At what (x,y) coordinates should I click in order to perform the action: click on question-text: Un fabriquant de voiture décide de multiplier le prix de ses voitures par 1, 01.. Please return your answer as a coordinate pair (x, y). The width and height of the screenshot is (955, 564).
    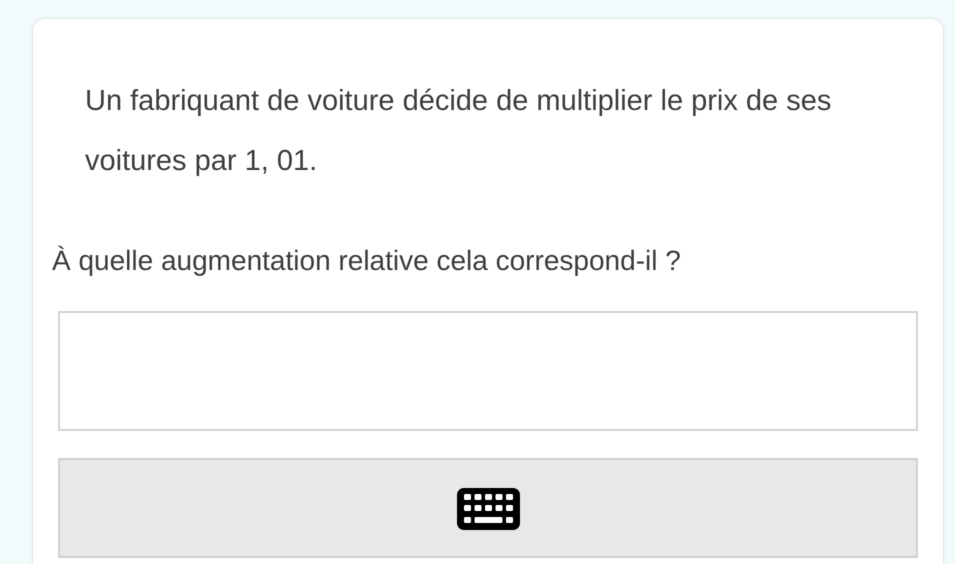
    Looking at the image, I should click on (458, 131).